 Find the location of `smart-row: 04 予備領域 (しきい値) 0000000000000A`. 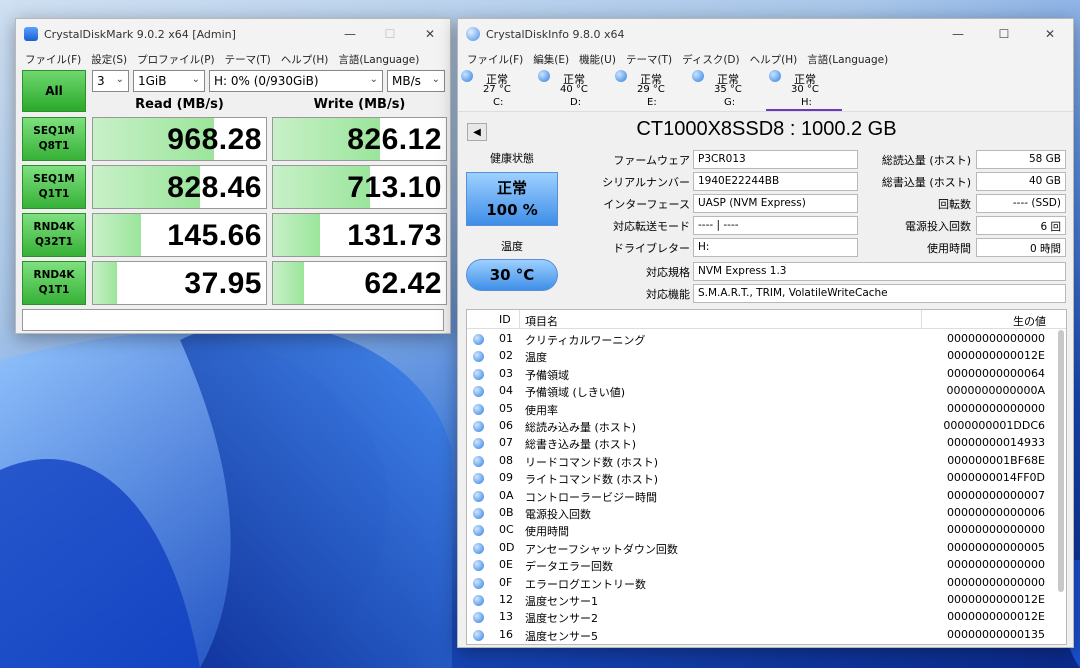

smart-row: 04 予備領域 (しきい値) 0000000000000A is located at coordinates (762, 391).